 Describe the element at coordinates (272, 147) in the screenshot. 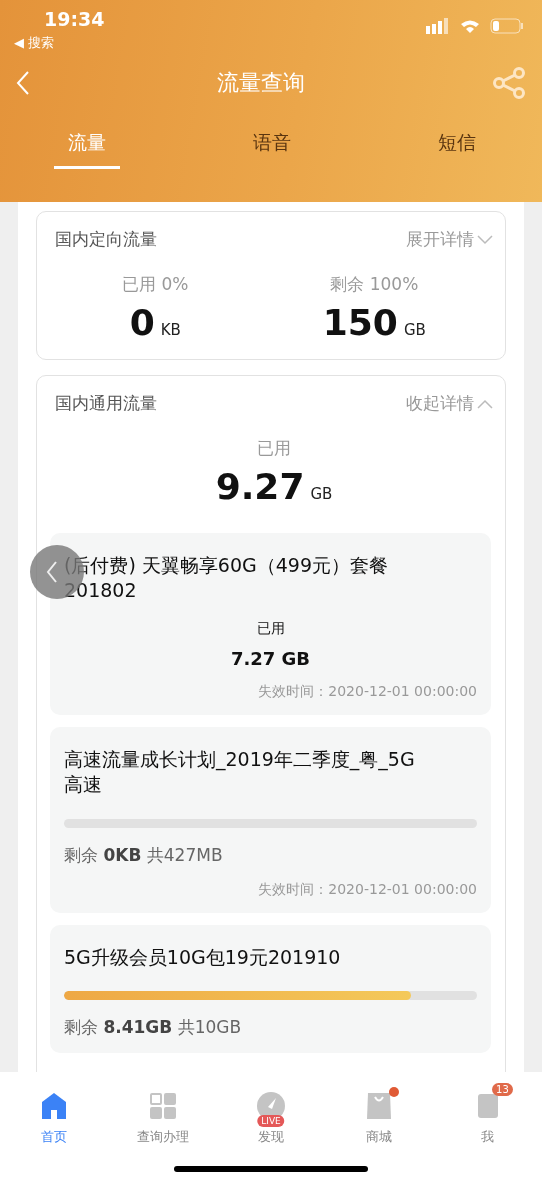

I see `tab: 语音` at that location.